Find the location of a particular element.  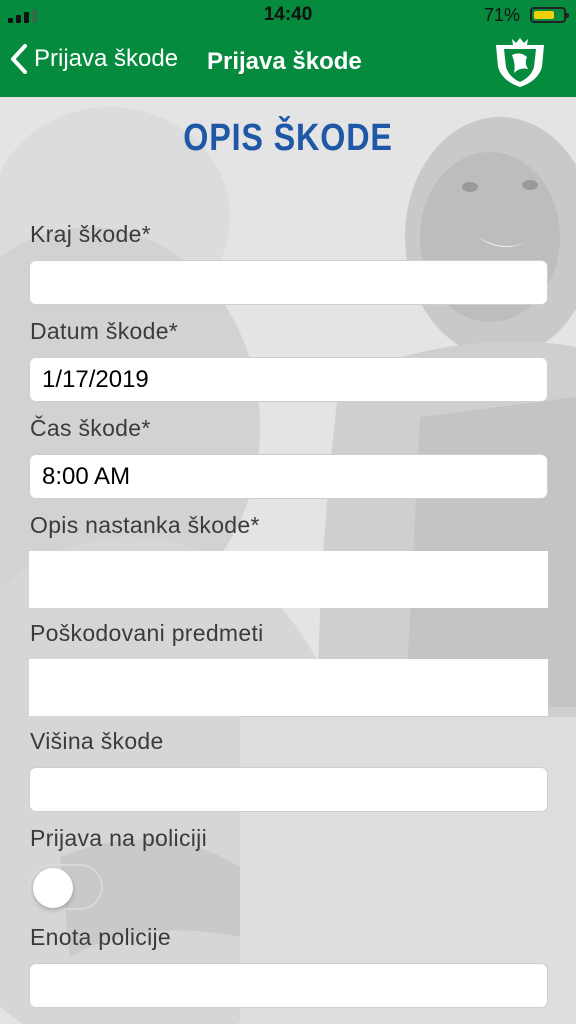

field-label-datum: Datum škode* is located at coordinates (104, 331).